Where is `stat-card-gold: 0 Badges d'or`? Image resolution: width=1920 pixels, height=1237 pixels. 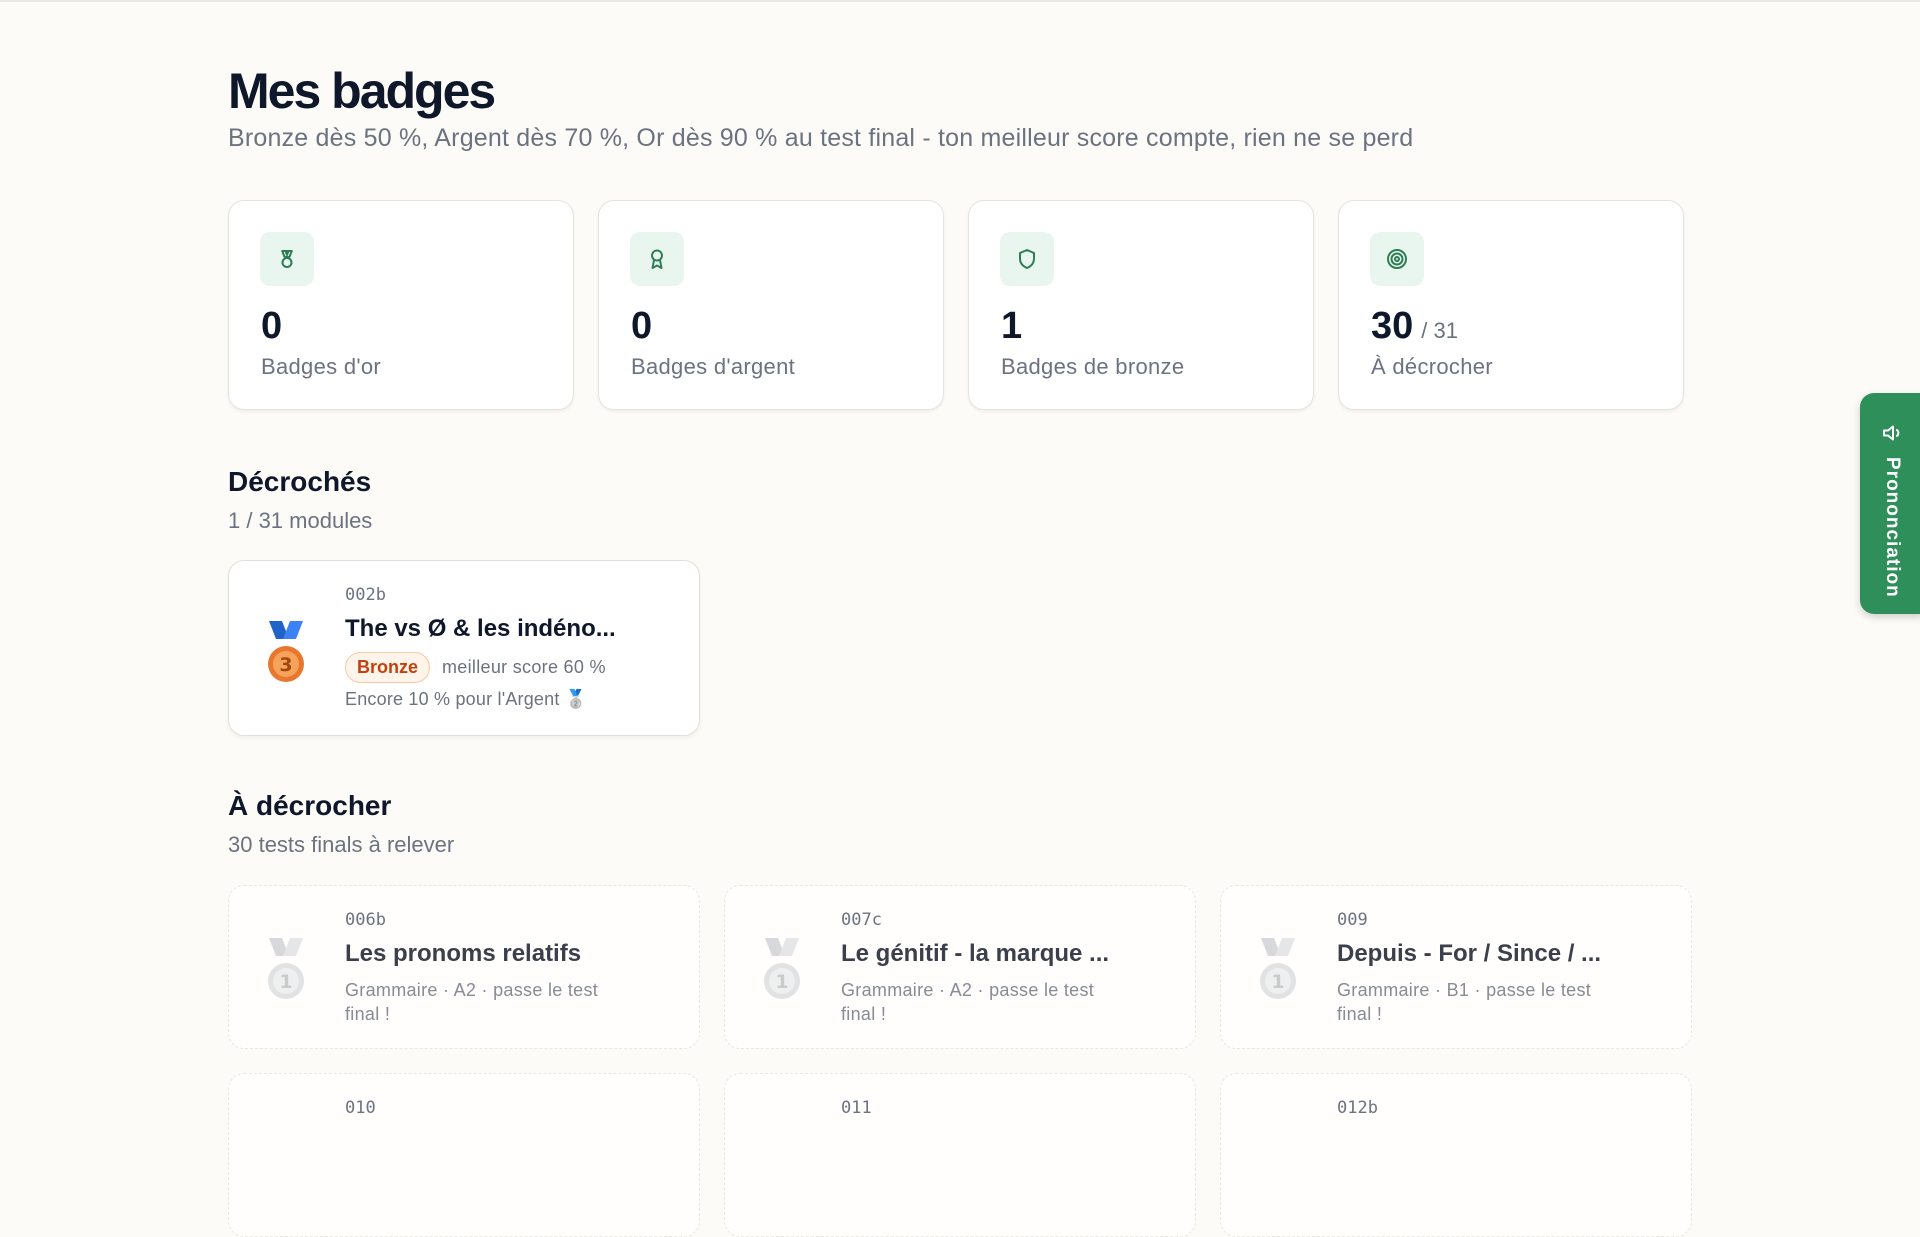
stat-card-gold: 0 Badges d'or is located at coordinates (401, 305).